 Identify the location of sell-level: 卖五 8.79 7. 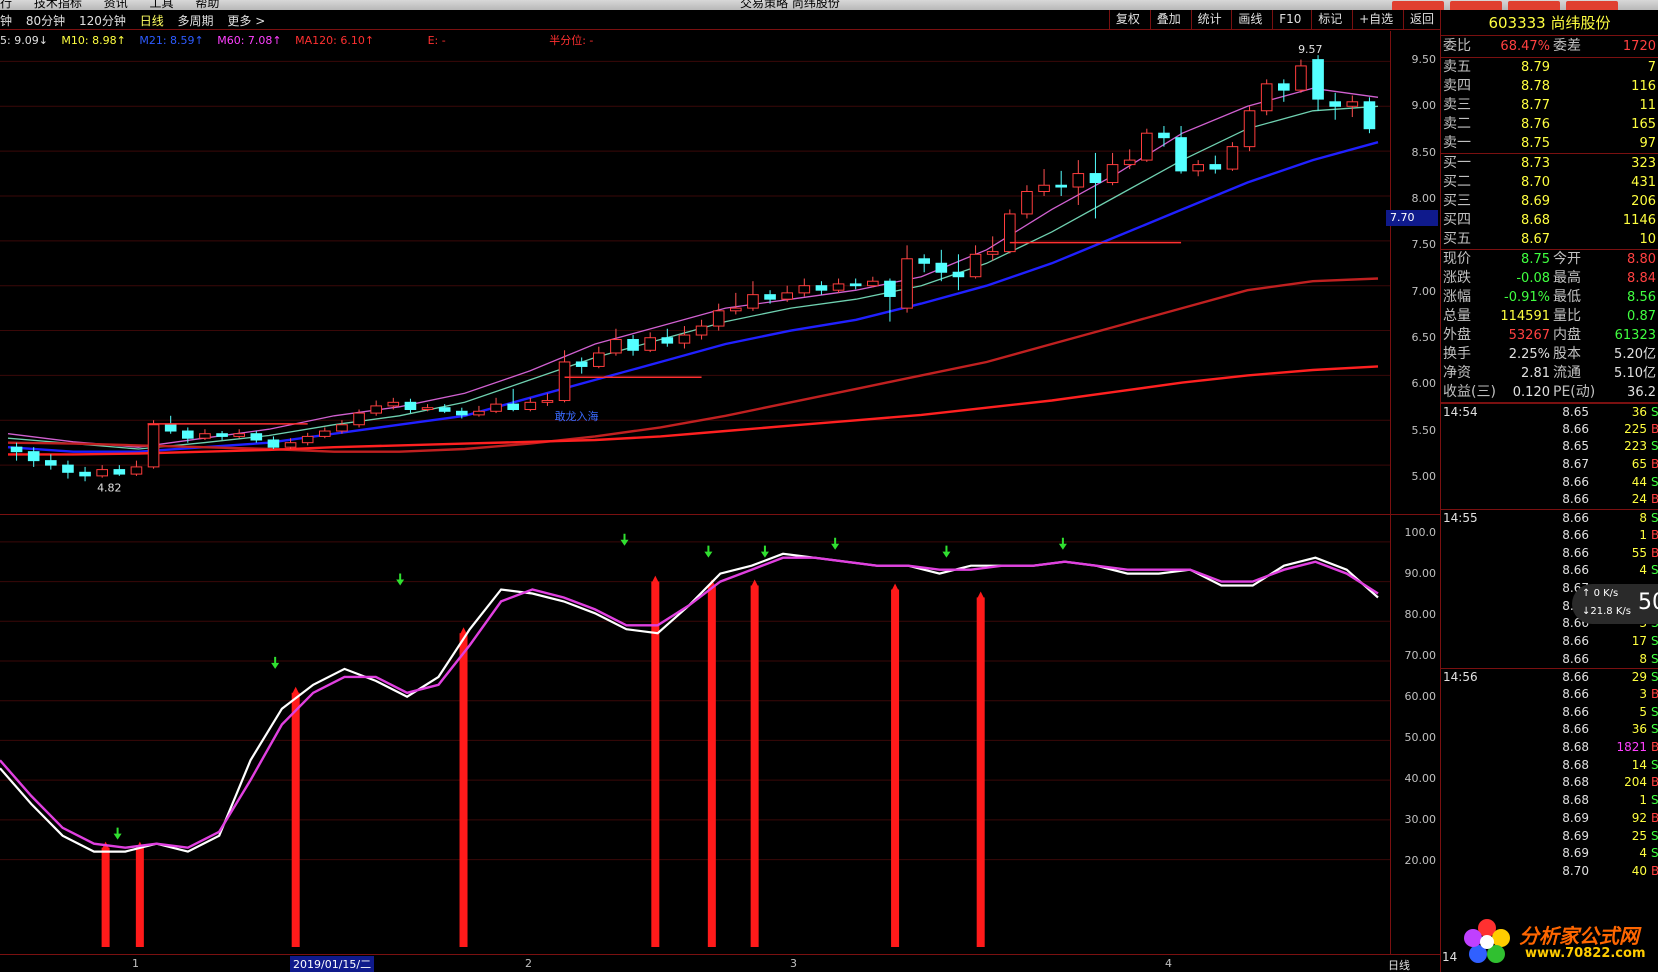
(1549, 67).